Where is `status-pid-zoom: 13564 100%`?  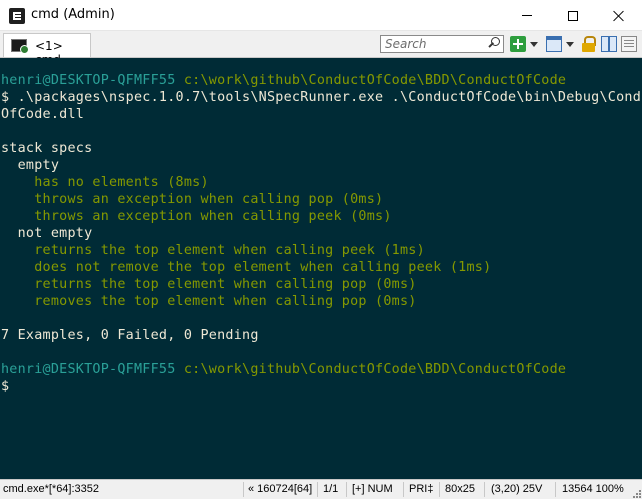
status-pid-zoom: 13564 100% is located at coordinates (593, 489).